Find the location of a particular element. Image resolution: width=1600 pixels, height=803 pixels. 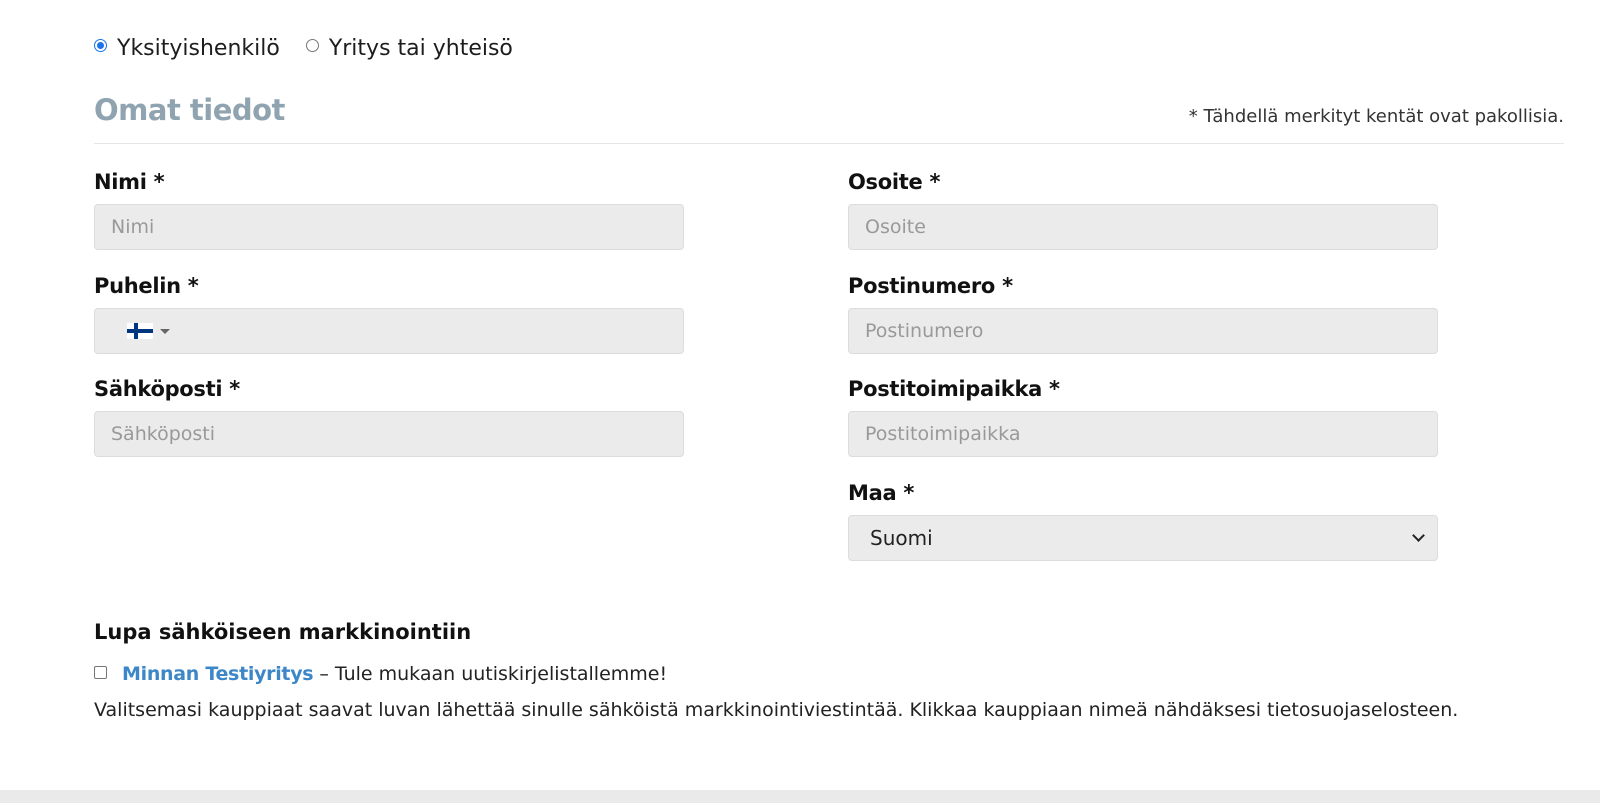

country-code-dropdown-icon is located at coordinates (165, 331).